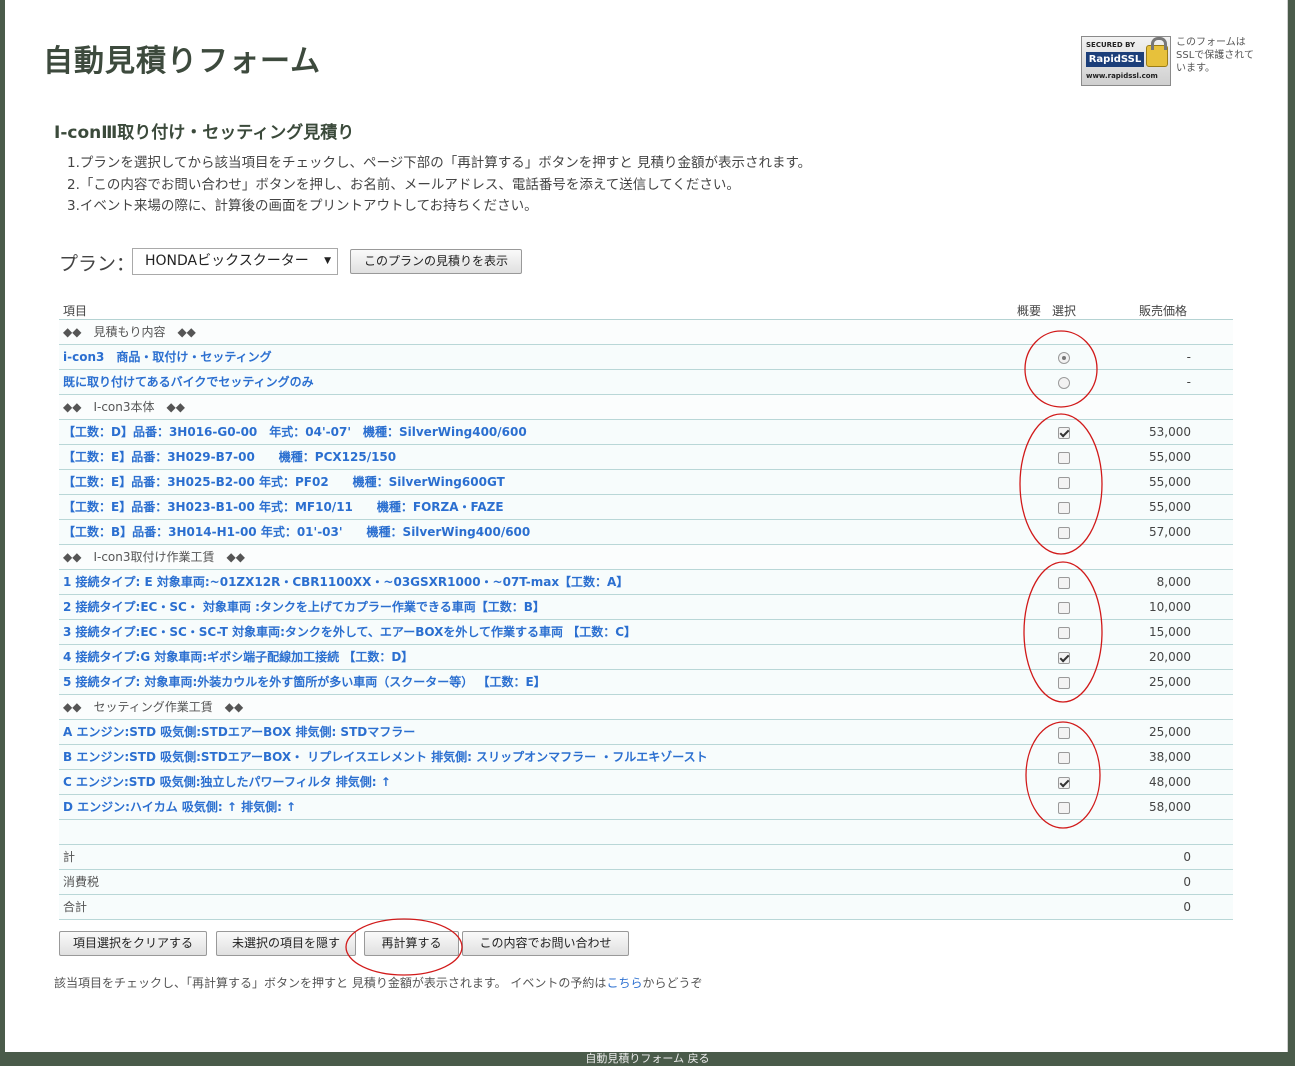  Describe the element at coordinates (204, 133) in the screenshot. I see `form-subtitle: I-conⅢ取り付け・セッティング見積り` at that location.